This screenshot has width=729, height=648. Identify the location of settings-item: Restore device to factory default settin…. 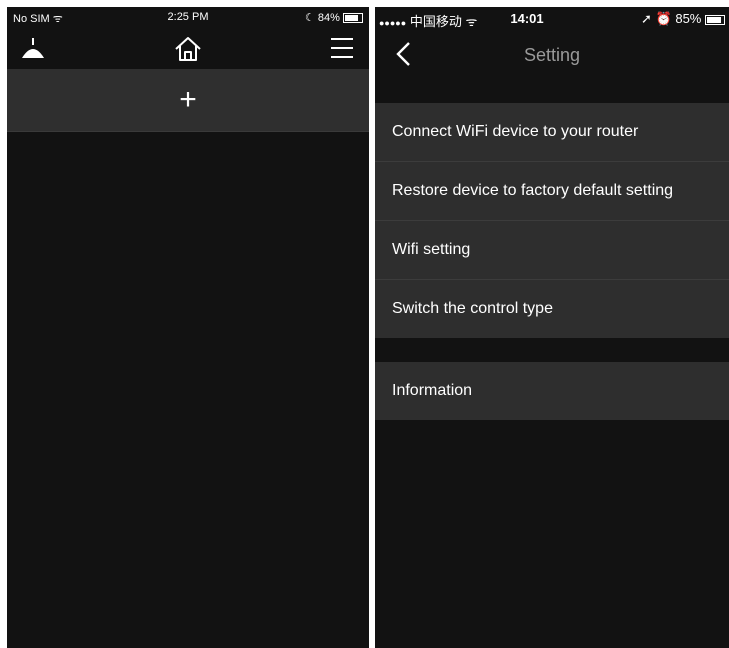
(552, 191).